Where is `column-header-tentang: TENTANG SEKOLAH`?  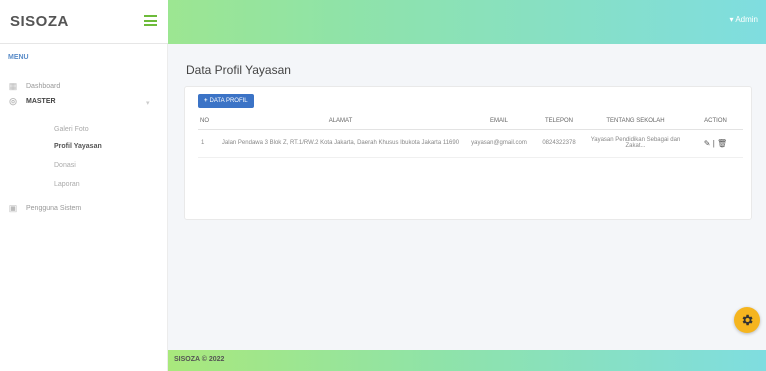
column-header-tentang: TENTANG SEKOLAH is located at coordinates (635, 122).